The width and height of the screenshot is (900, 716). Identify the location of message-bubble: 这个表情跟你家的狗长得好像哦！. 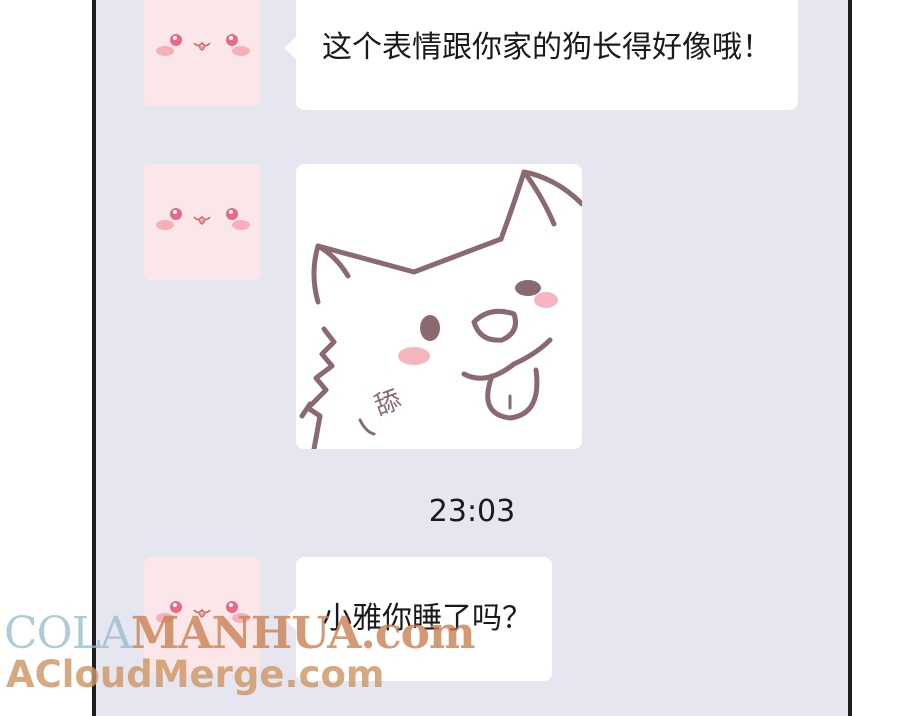
(541, 55).